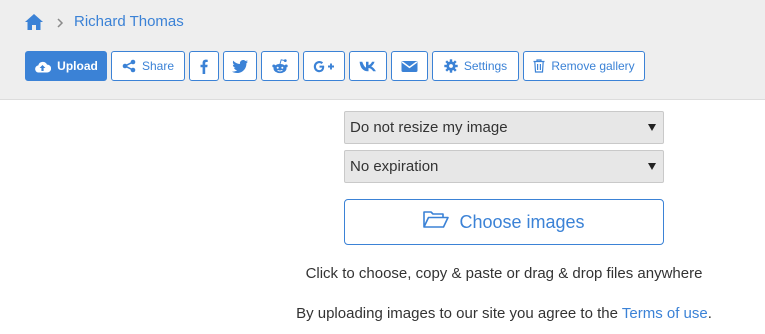  I want to click on twitter-icon, so click(240, 66).